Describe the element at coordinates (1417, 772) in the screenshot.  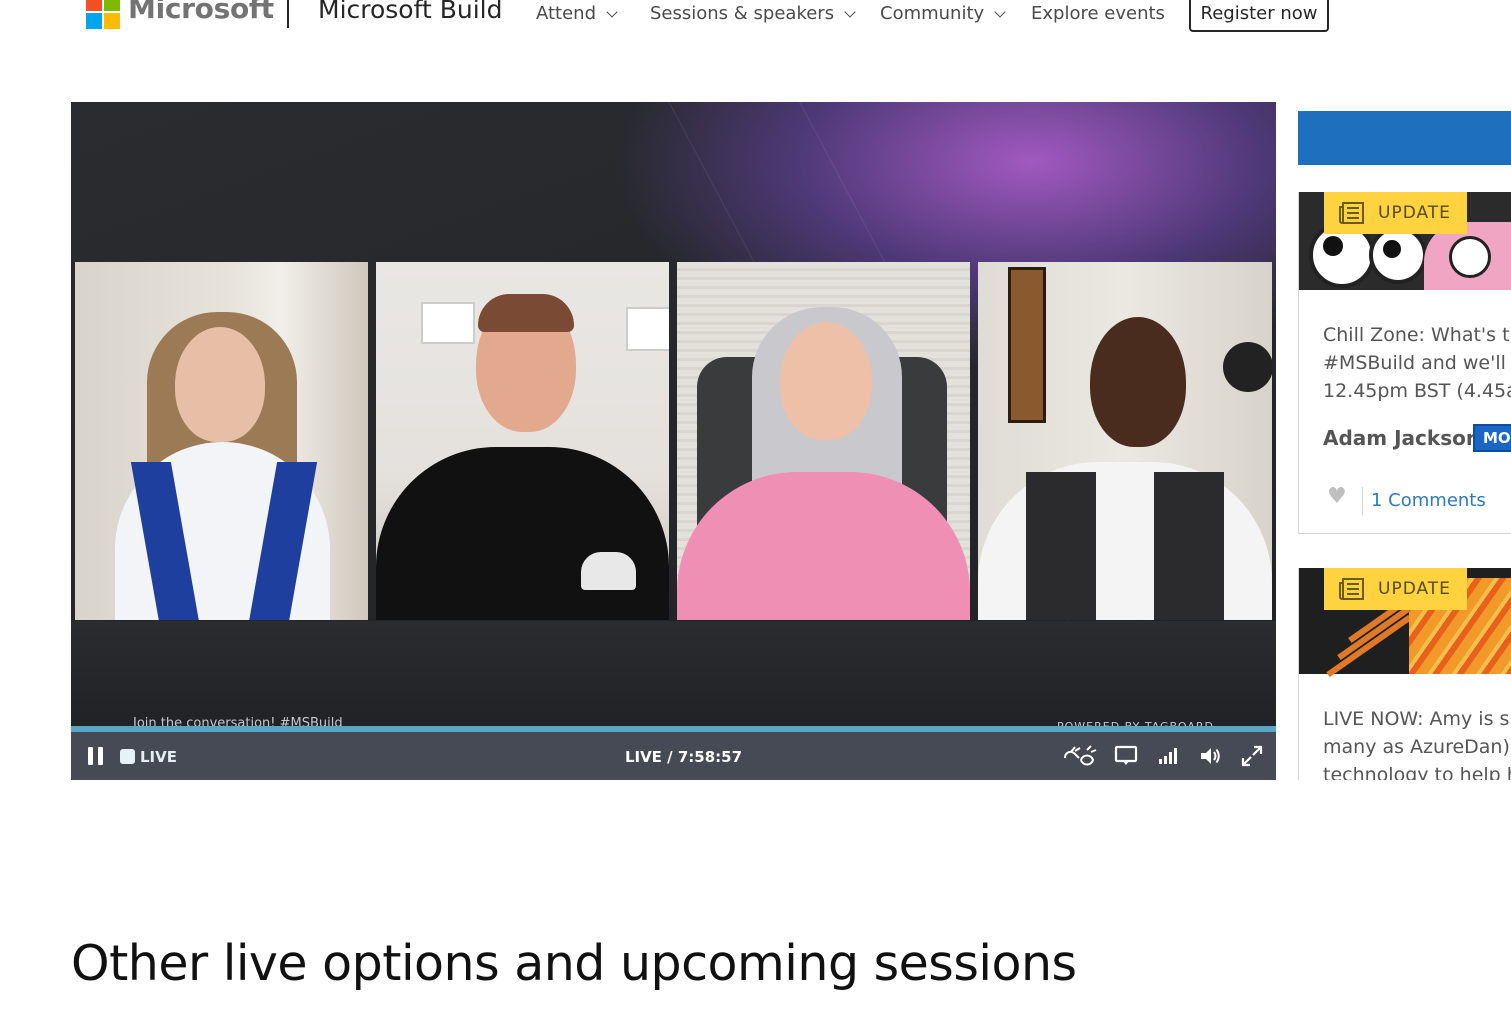
I see `card-text-line: technology to help h` at that location.